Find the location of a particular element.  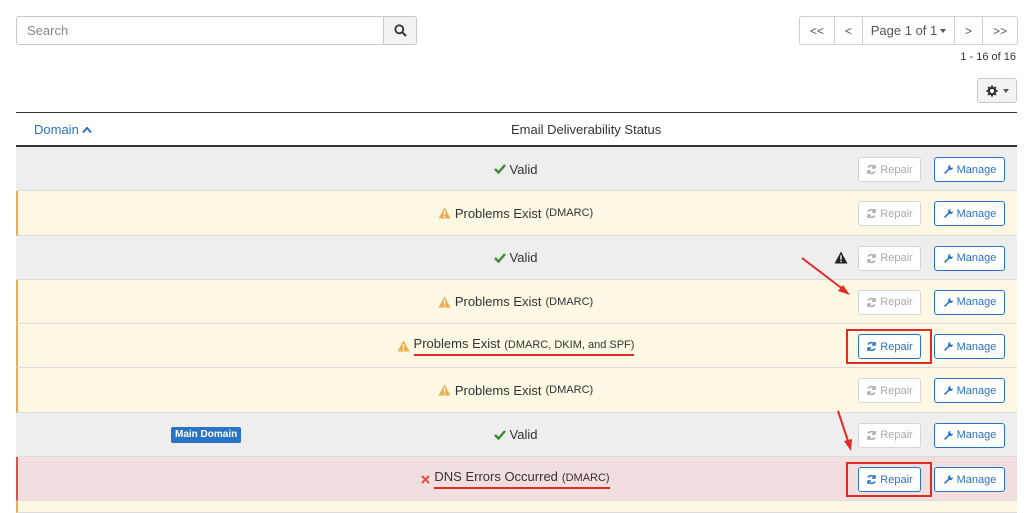

table-header: Domain Email Deliverability Status is located at coordinates (516, 130).